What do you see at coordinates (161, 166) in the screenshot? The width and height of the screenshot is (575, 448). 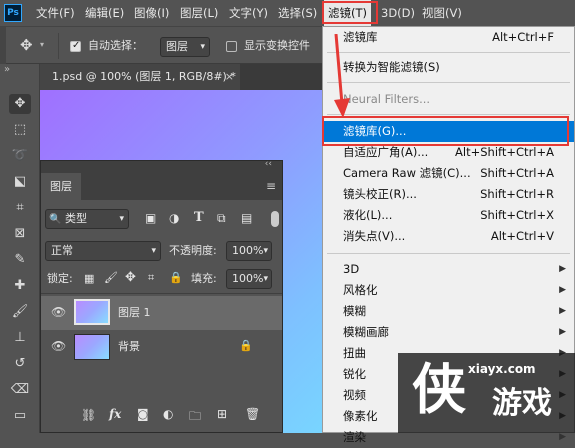 I see `panel-header-bar: ‹‹` at bounding box center [161, 166].